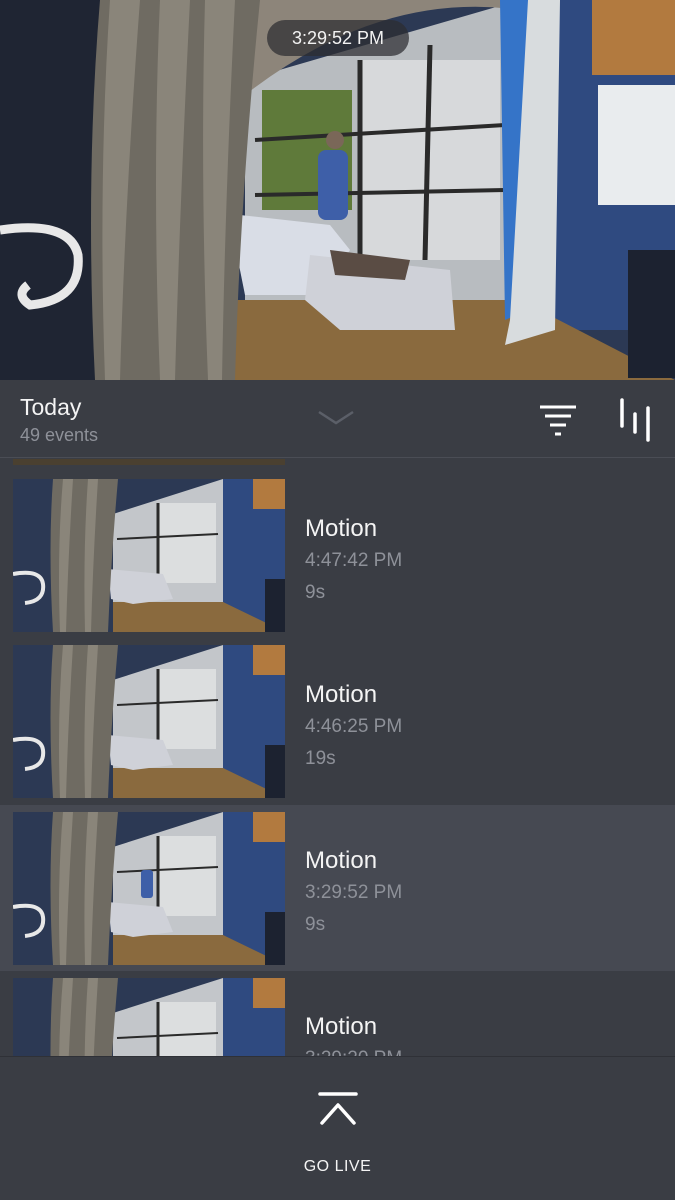 The width and height of the screenshot is (675, 1200). I want to click on event-count: 49 events, so click(59, 435).